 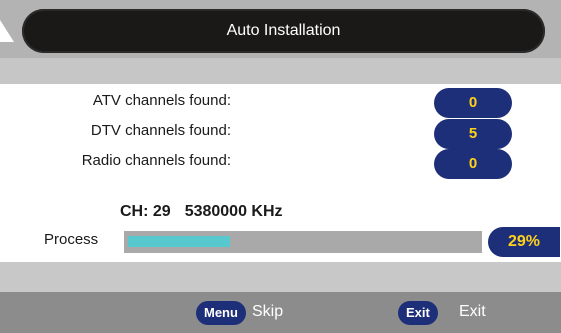 What do you see at coordinates (473, 134) in the screenshot?
I see `dtv-channels-count: 5` at bounding box center [473, 134].